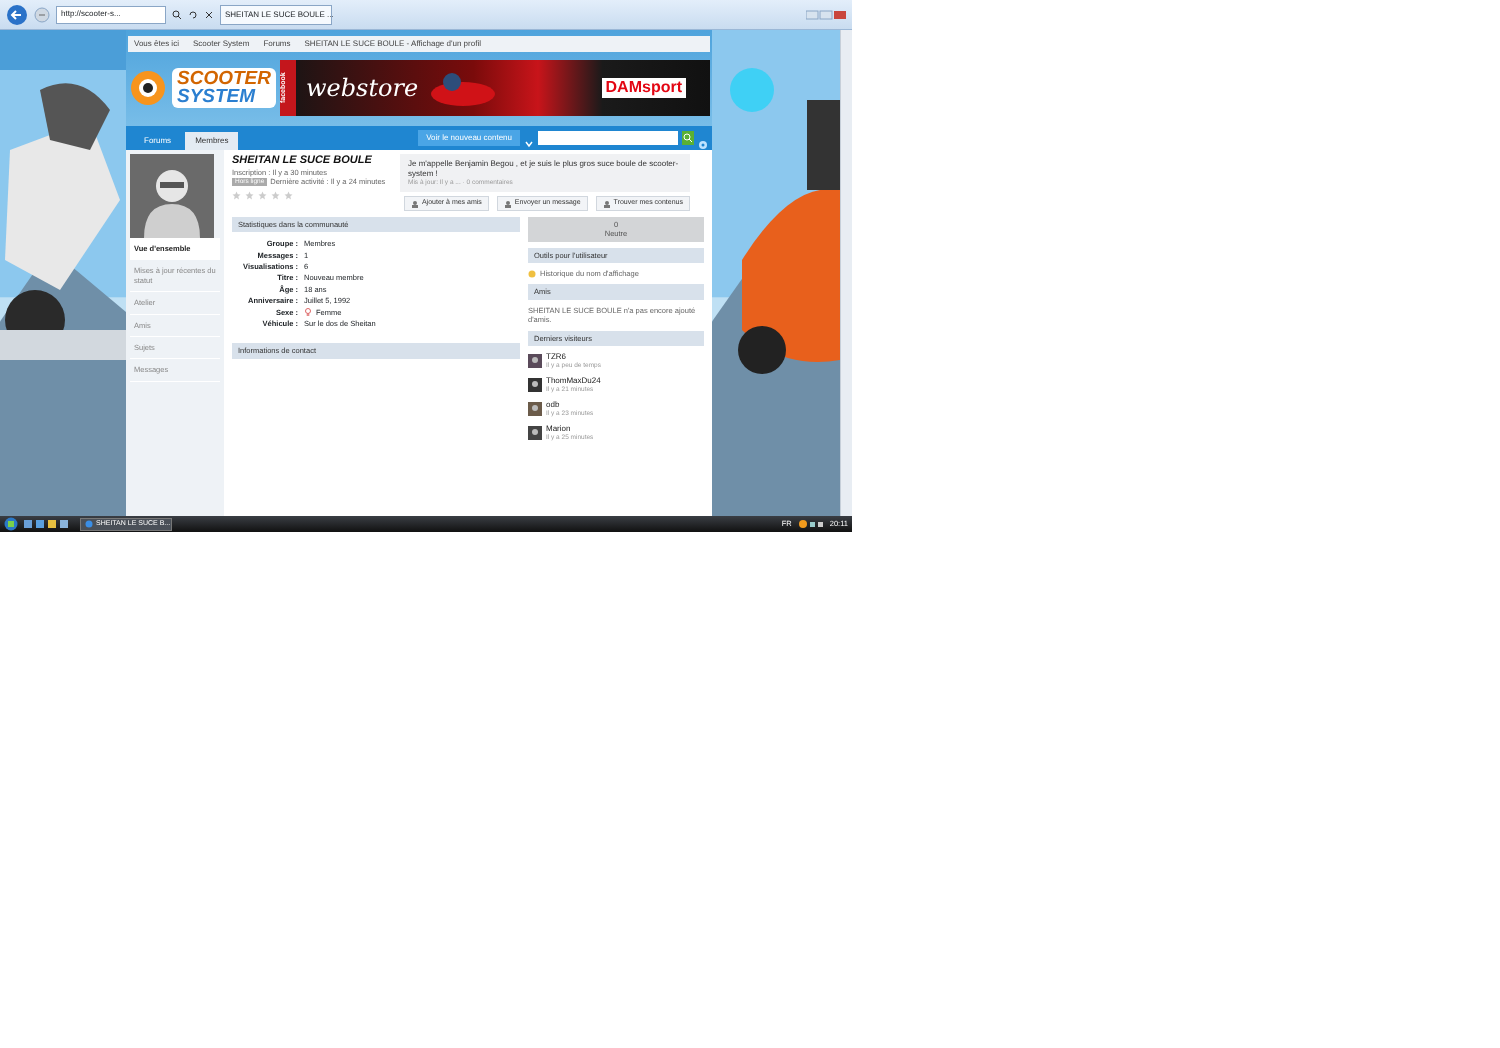 The height and width of the screenshot is (1048, 1500). What do you see at coordinates (362, 88) in the screenshot?
I see `banner-title: webstore` at bounding box center [362, 88].